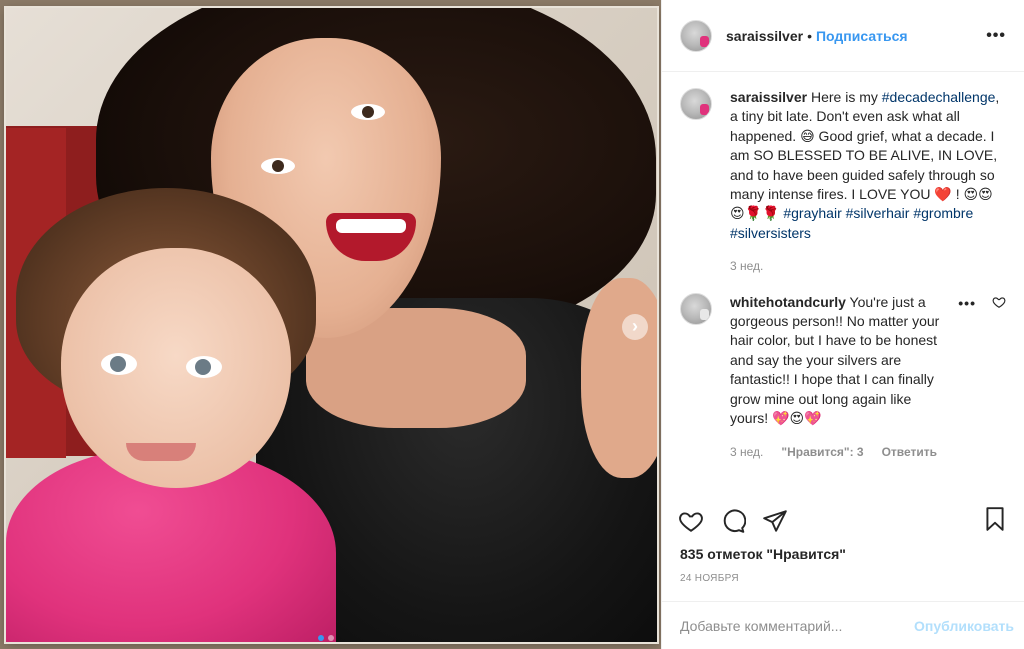 The image size is (1024, 649). I want to click on carousel-dot, so click(331, 638).